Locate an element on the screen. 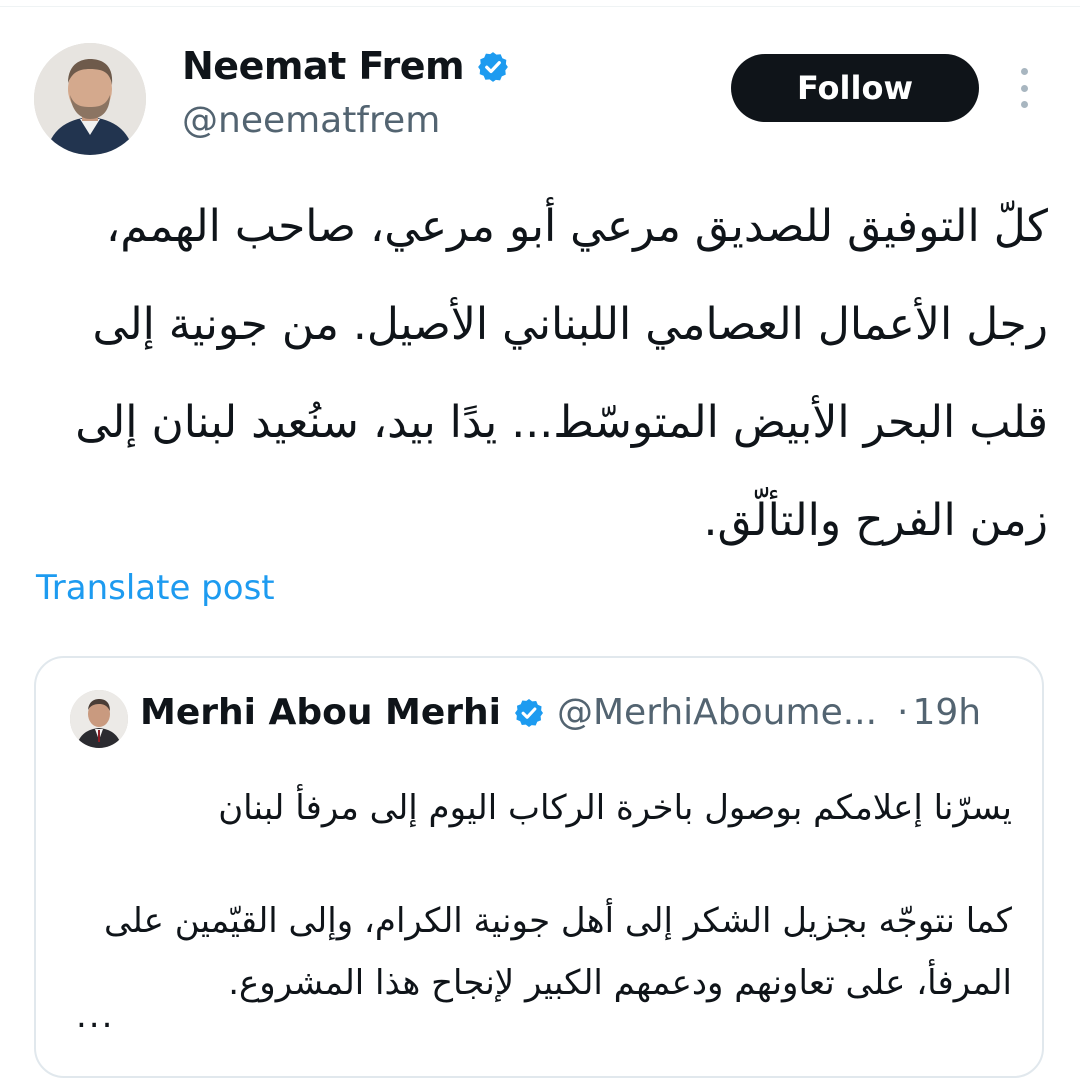  more-vertical-icon is located at coordinates (1024, 88).